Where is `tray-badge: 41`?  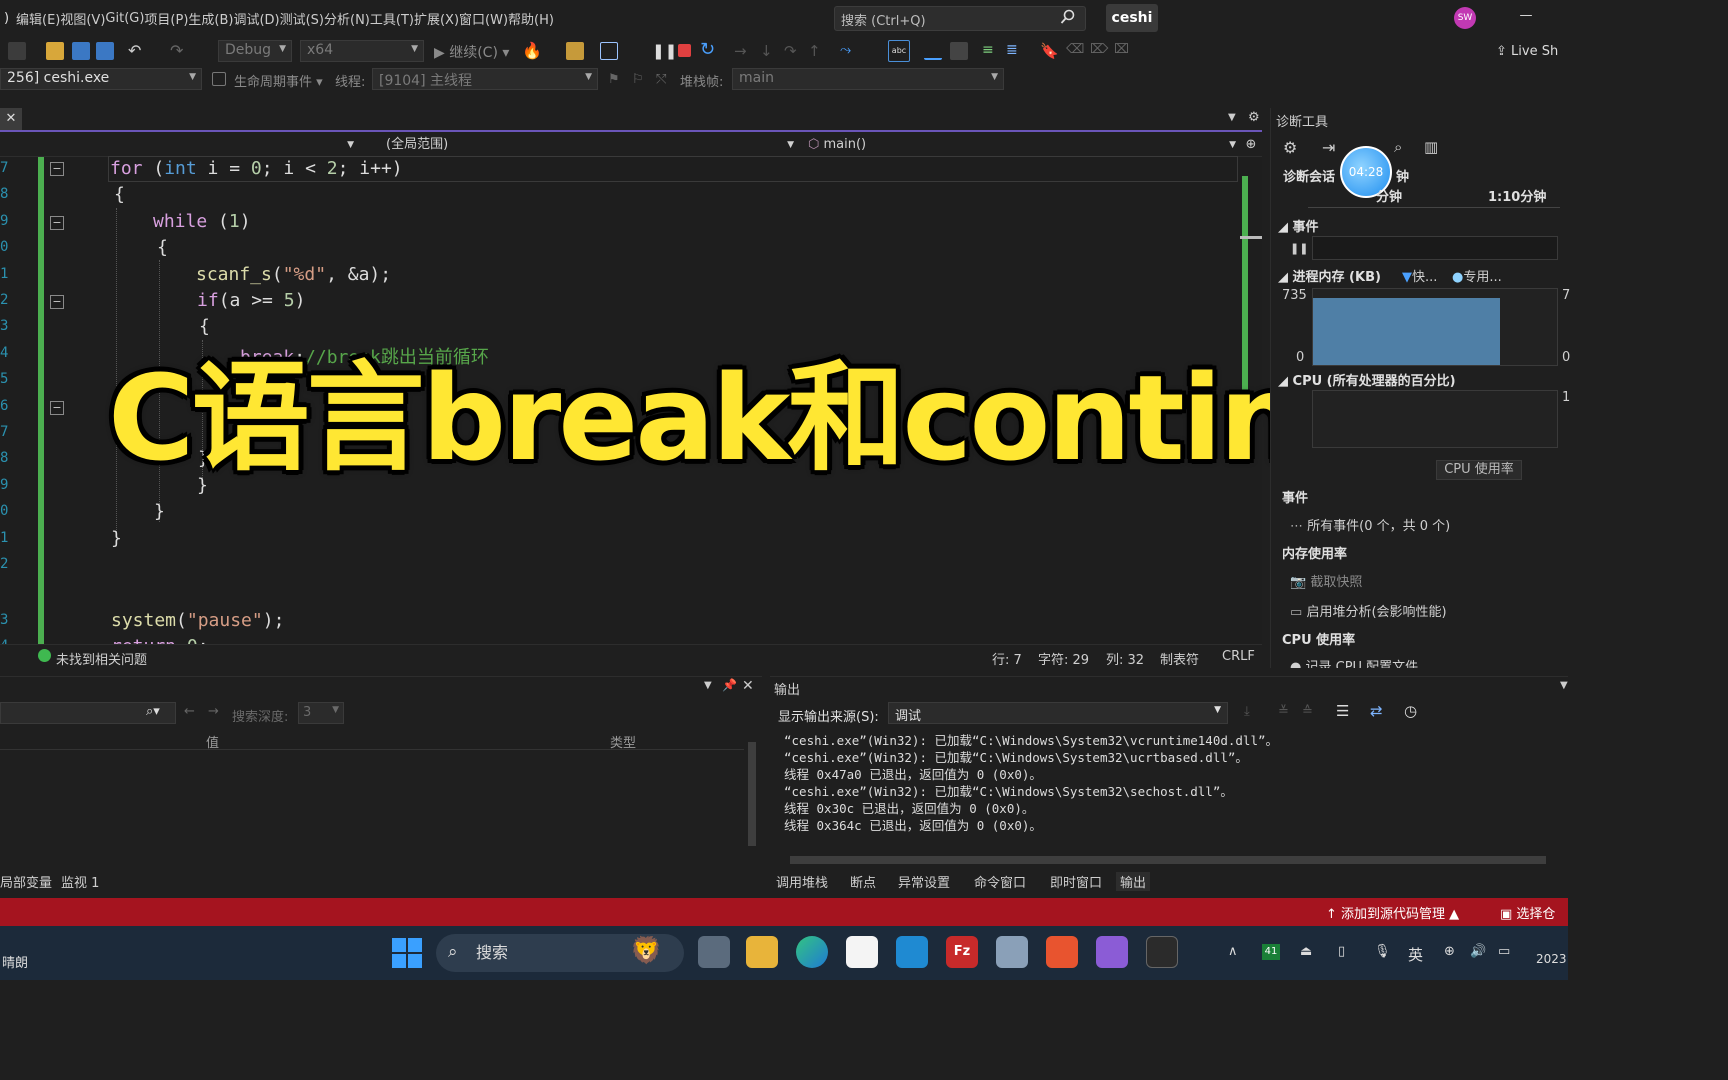 tray-badge: 41 is located at coordinates (1271, 952).